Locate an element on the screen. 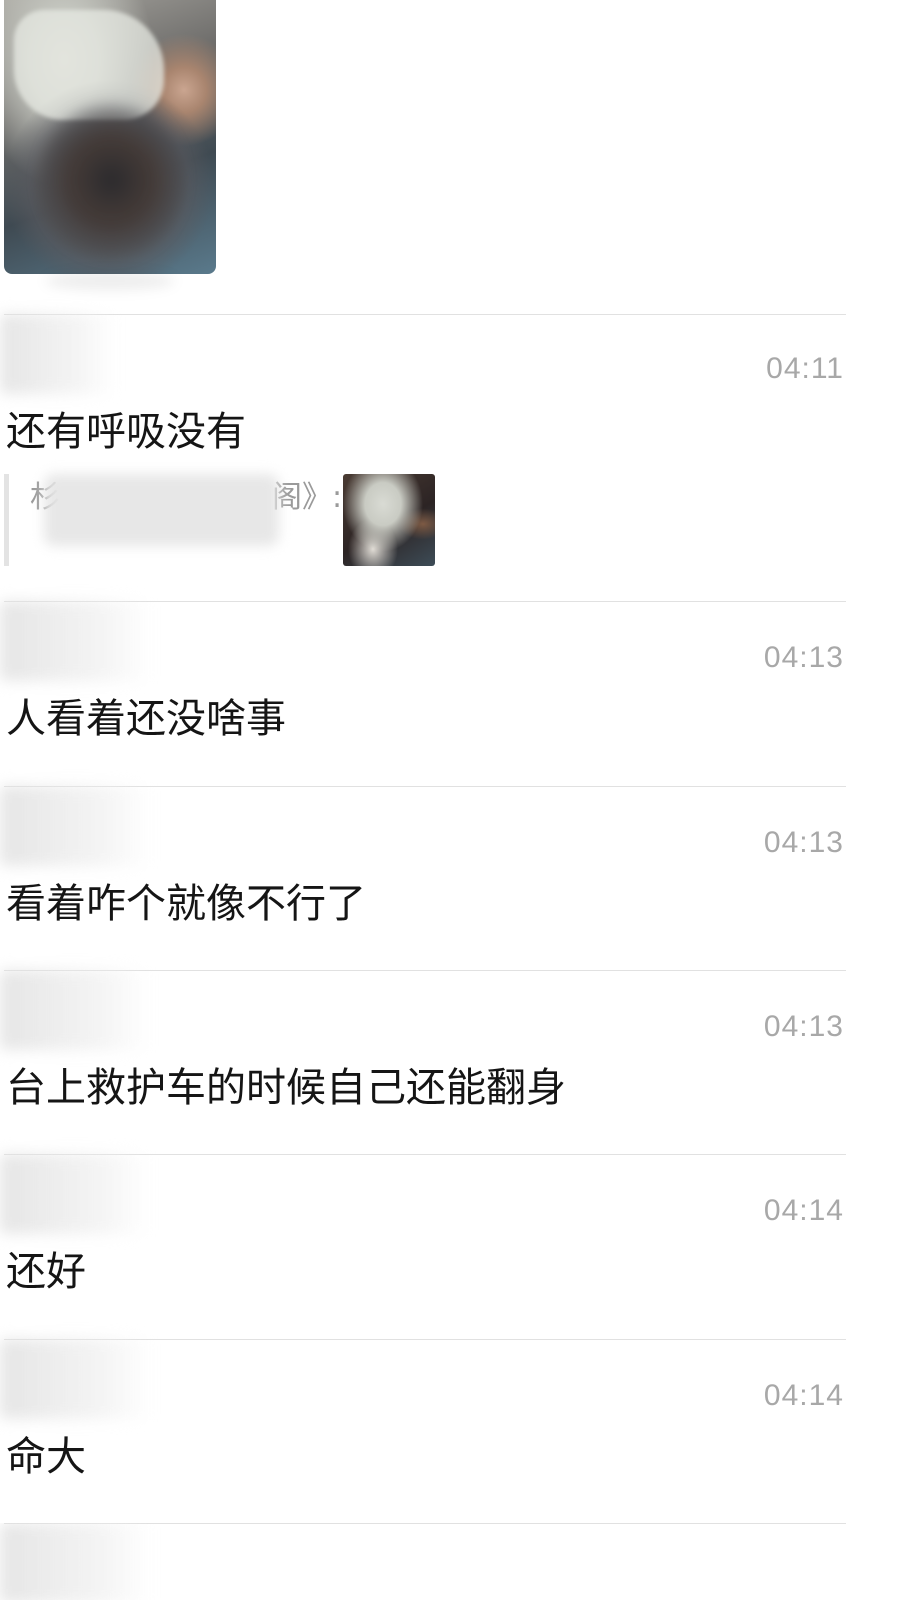 This screenshot has height=1600, width=900. image-shadow is located at coordinates (110, 281).